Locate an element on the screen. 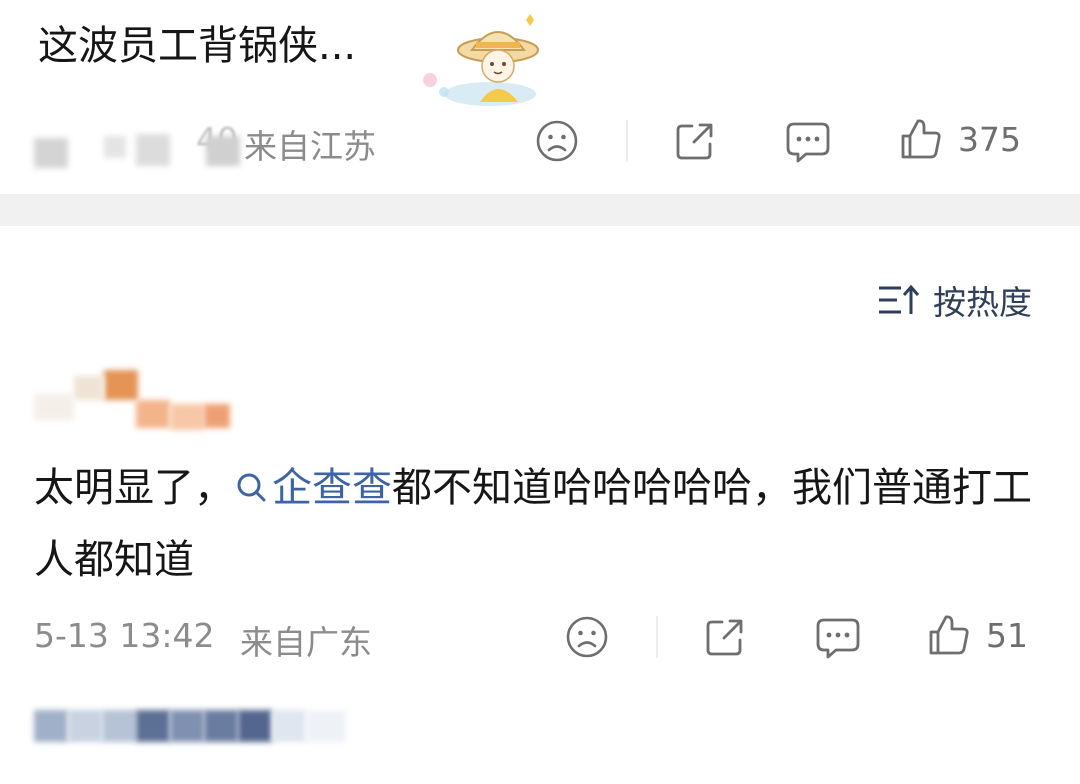  post-comment-button is located at coordinates (808, 141).